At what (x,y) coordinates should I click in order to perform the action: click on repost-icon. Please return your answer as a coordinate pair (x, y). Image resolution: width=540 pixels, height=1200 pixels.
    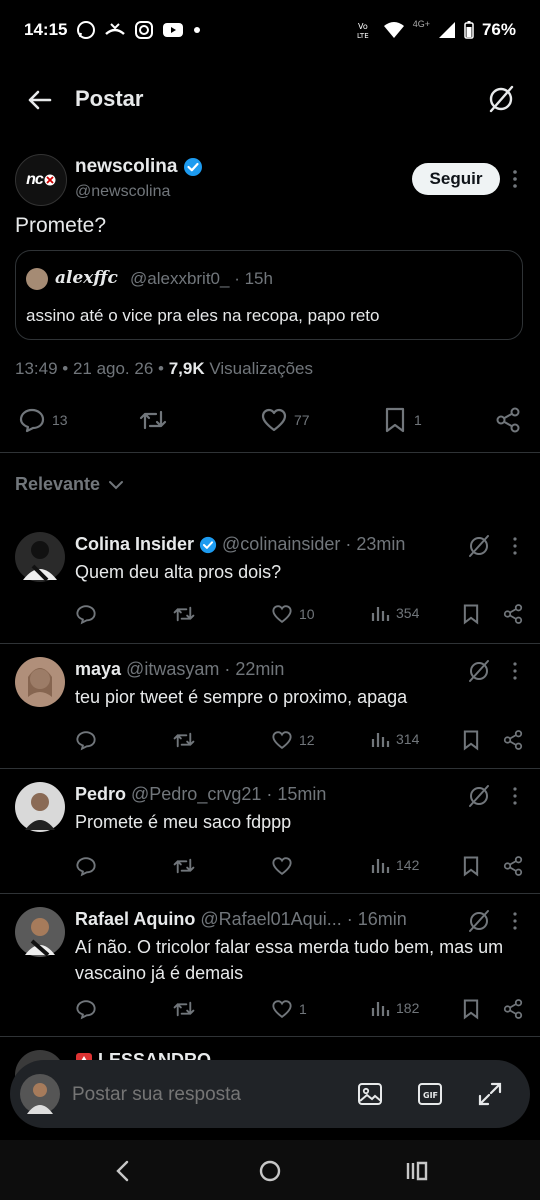
    Looking at the image, I should click on (153, 420).